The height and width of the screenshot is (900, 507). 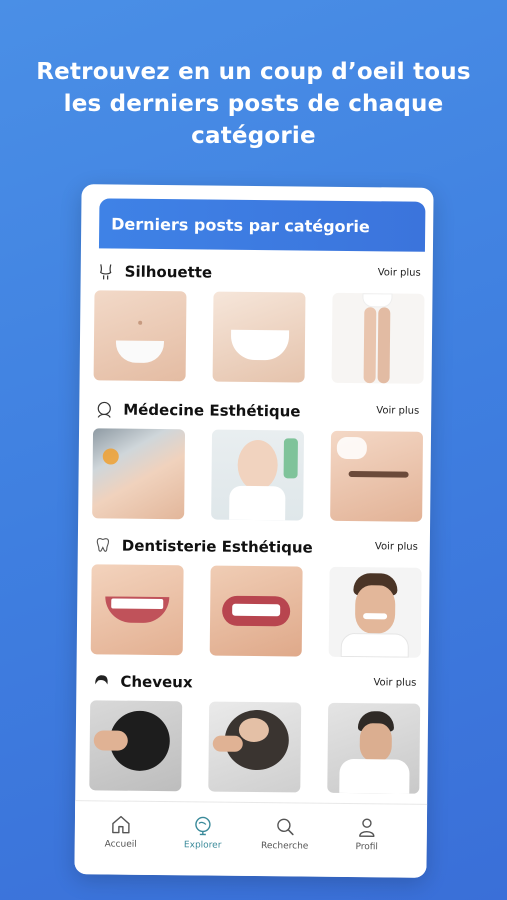 What do you see at coordinates (121, 824) in the screenshot?
I see `home-icon` at bounding box center [121, 824].